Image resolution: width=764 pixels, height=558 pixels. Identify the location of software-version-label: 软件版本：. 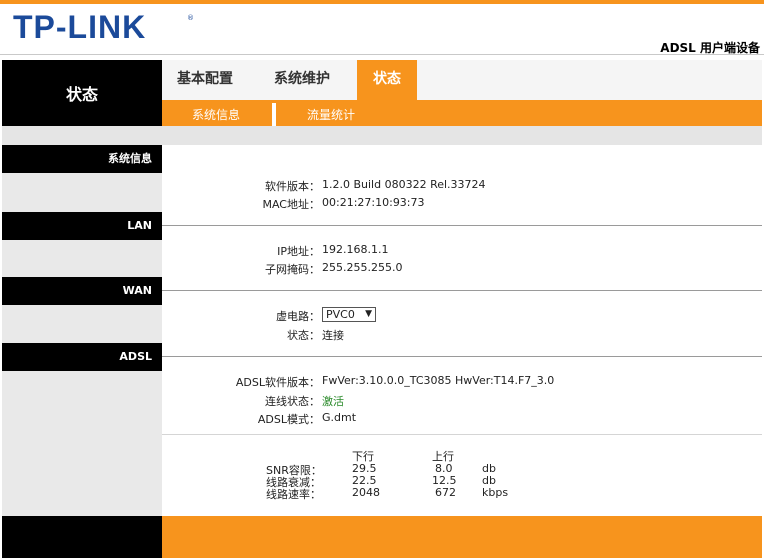
(292, 186).